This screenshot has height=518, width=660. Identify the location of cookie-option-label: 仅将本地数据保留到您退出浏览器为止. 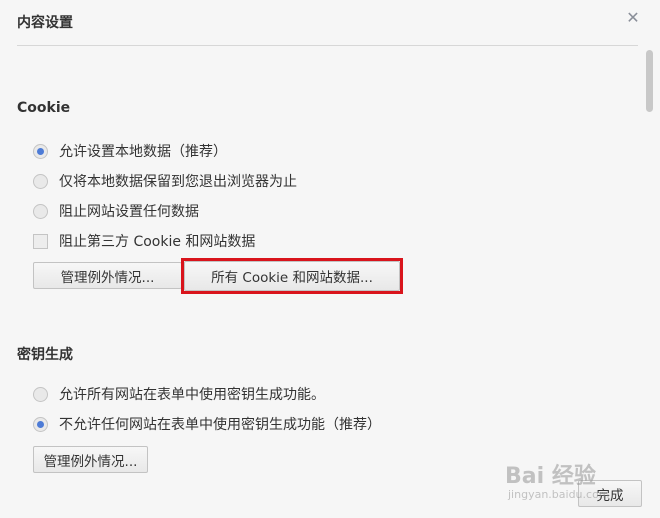
(178, 182).